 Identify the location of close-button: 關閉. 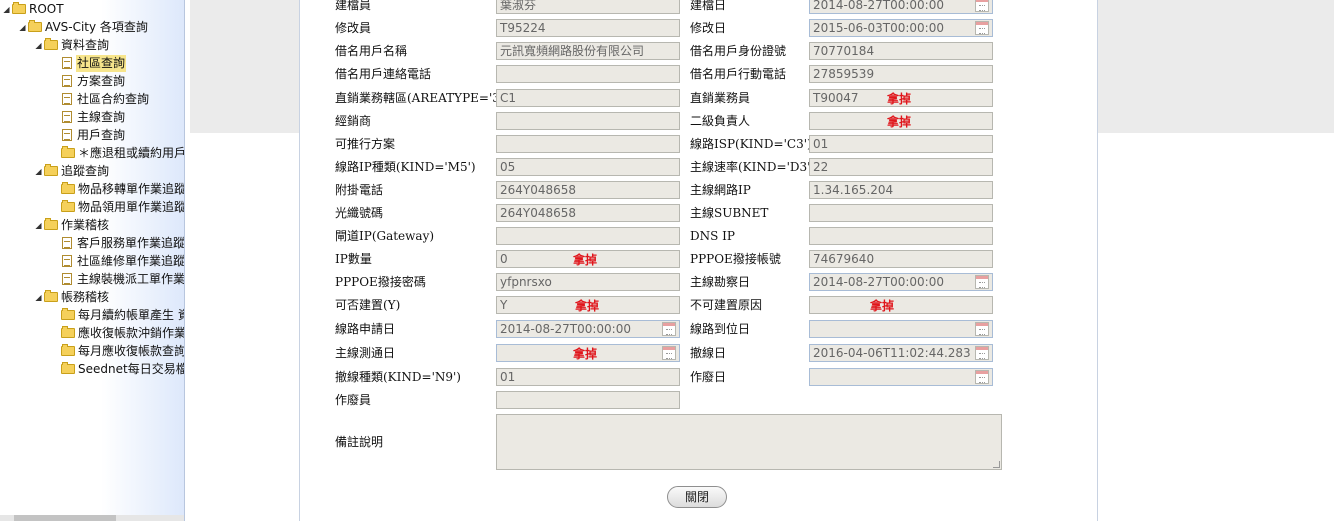
(697, 497).